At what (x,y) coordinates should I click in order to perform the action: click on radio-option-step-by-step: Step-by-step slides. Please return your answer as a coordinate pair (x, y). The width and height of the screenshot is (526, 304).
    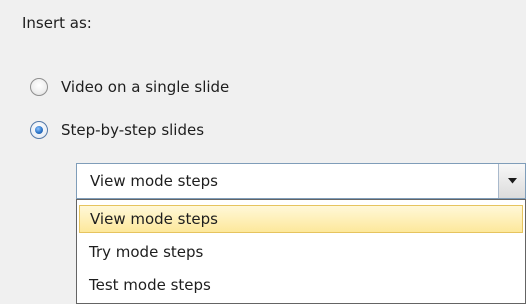
    Looking at the image, I should click on (117, 130).